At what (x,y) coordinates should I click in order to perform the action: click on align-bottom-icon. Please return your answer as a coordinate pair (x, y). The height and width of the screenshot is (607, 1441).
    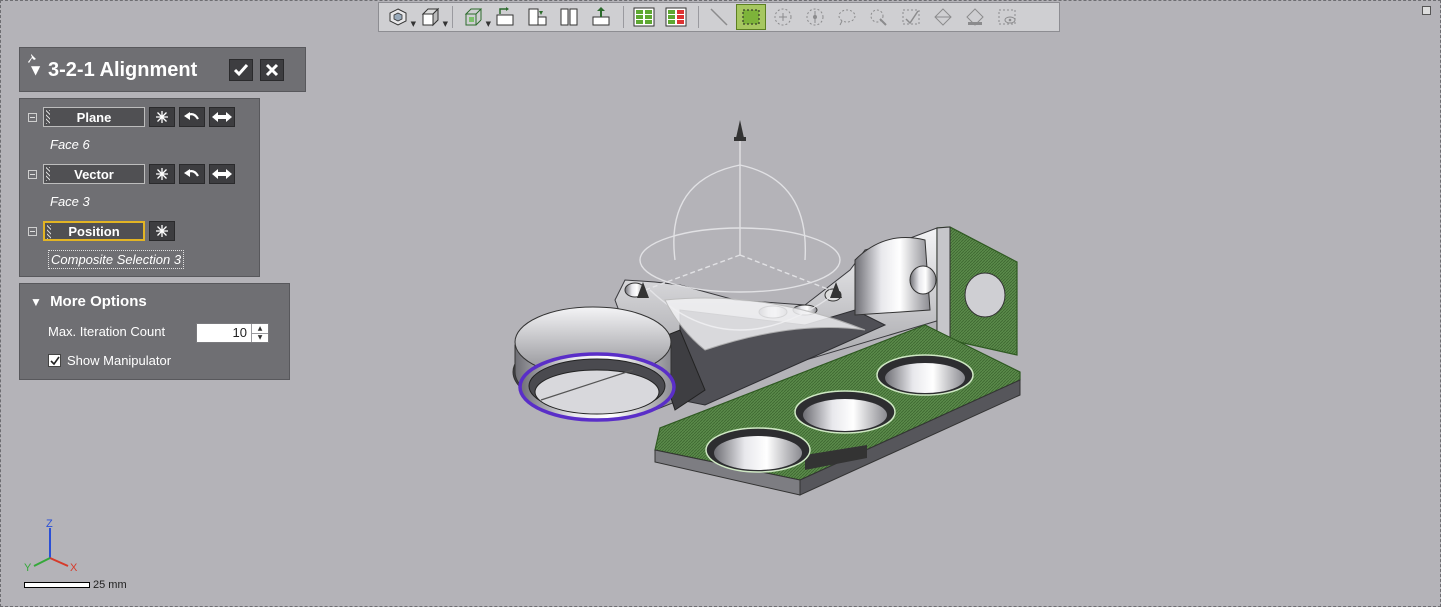
    Looking at the image, I should click on (537, 17).